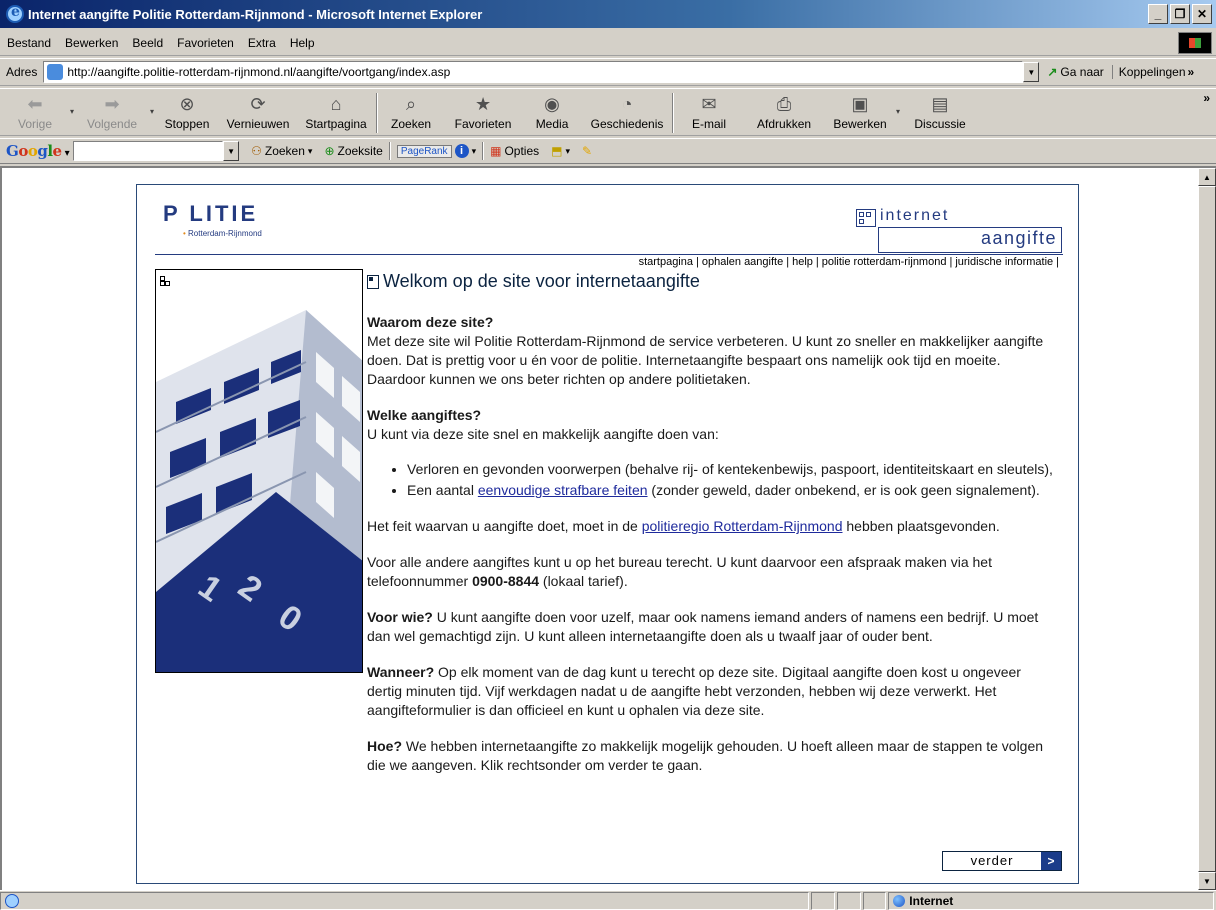  I want to click on discuss-button: ▤ Discussie, so click(940, 113).